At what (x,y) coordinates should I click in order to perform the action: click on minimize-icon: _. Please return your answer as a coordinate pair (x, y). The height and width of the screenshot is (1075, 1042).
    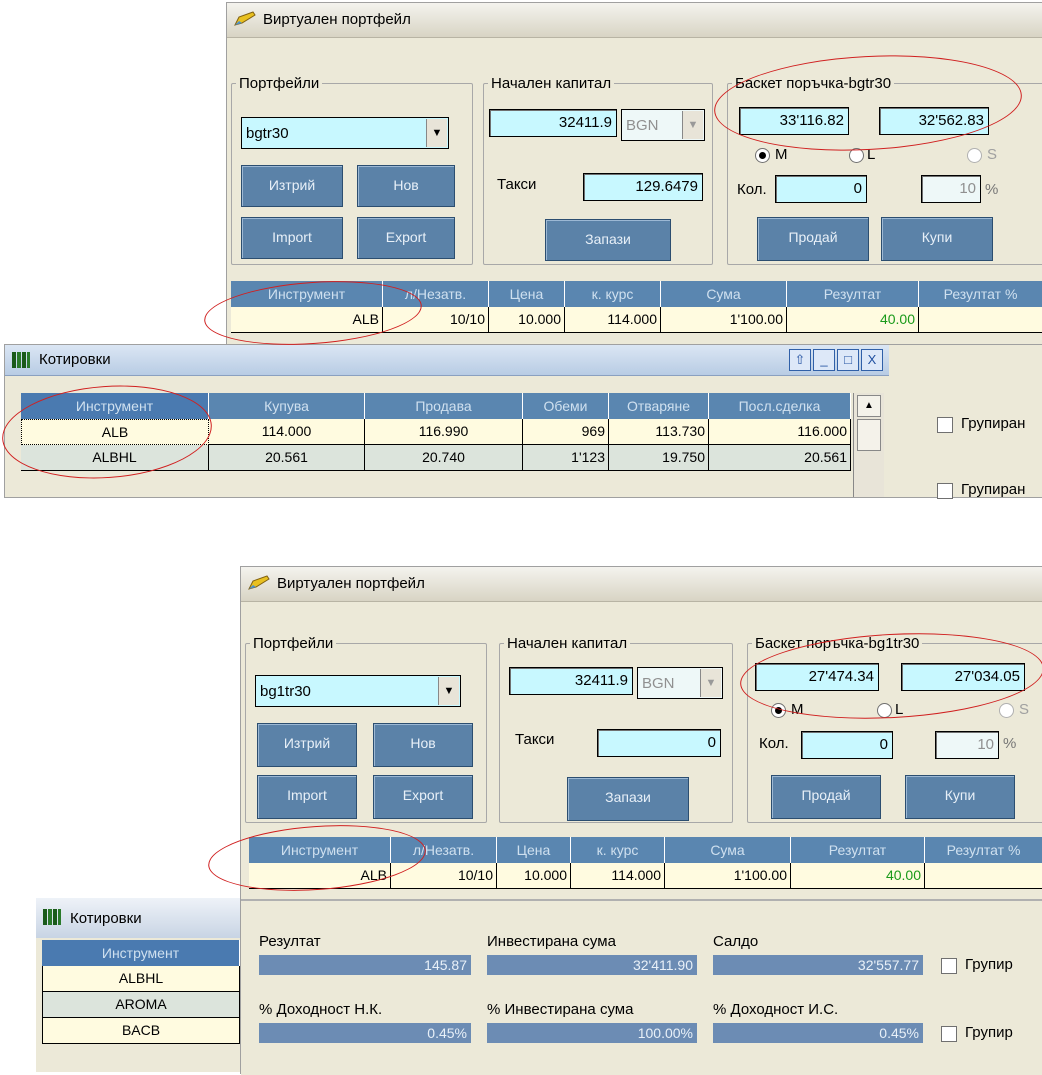
    Looking at the image, I should click on (824, 360).